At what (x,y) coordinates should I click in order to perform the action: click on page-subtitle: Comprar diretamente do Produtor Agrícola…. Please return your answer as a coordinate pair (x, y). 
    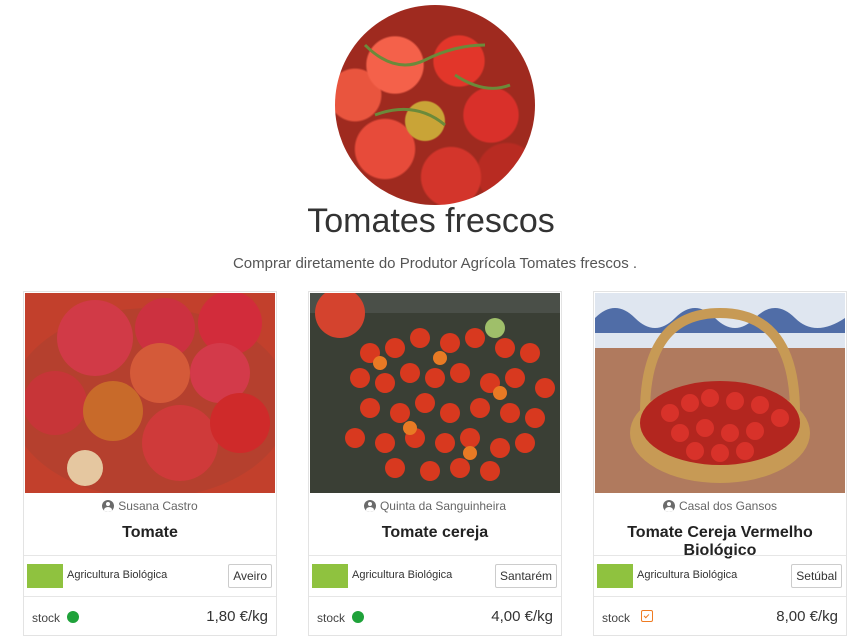
    Looking at the image, I should click on (435, 263).